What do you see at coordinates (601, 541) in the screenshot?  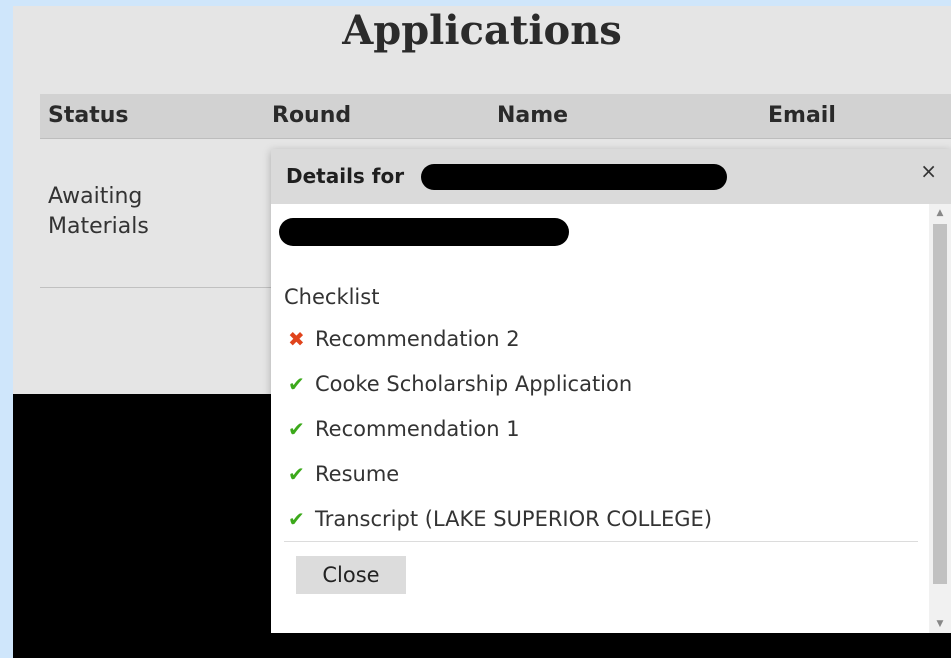 I see `dialog-divider` at bounding box center [601, 541].